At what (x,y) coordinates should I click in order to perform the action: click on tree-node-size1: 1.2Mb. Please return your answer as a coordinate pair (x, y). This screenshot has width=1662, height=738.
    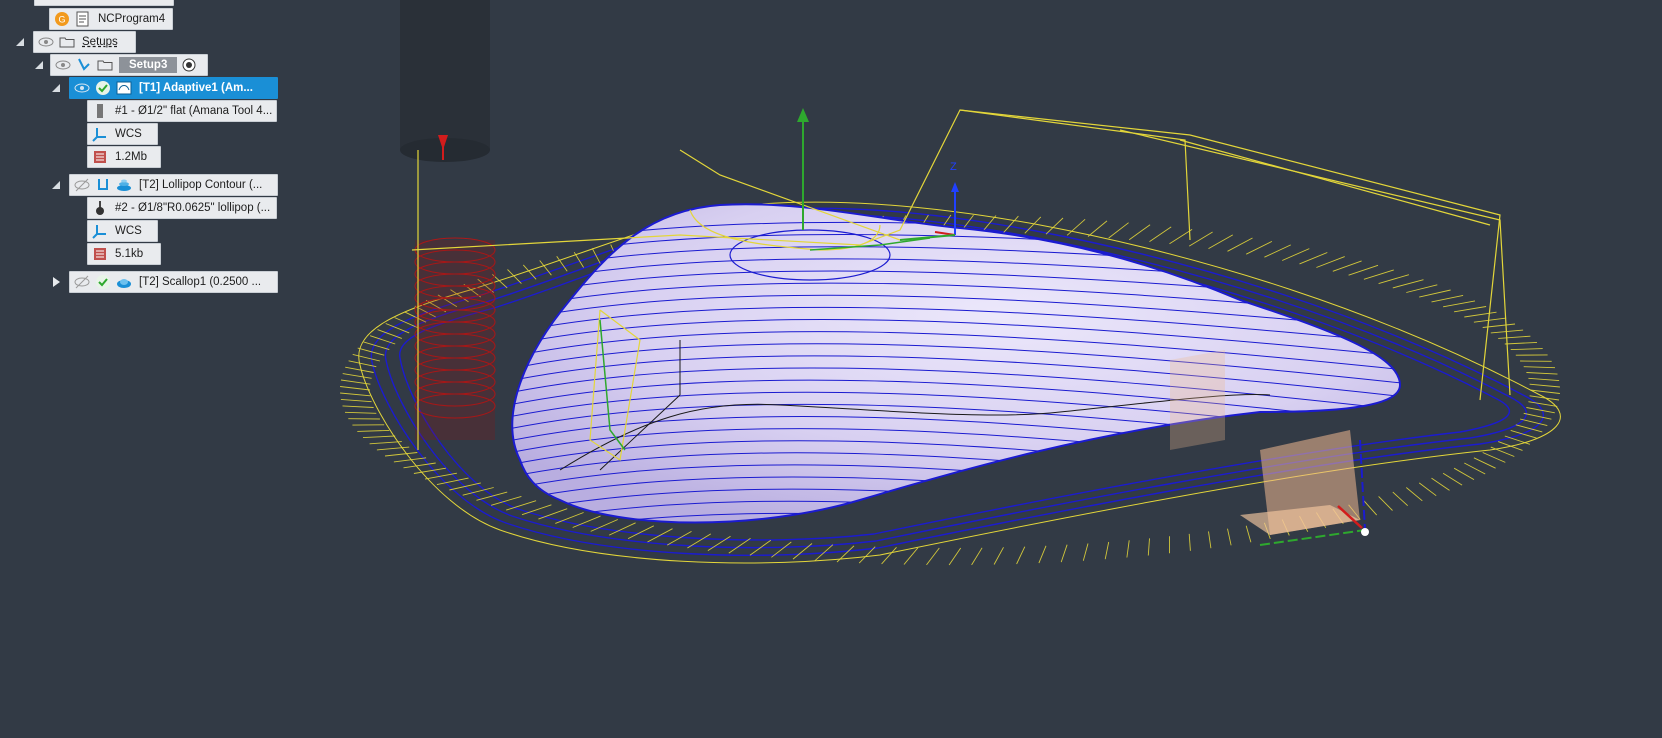
    Looking at the image, I should click on (124, 157).